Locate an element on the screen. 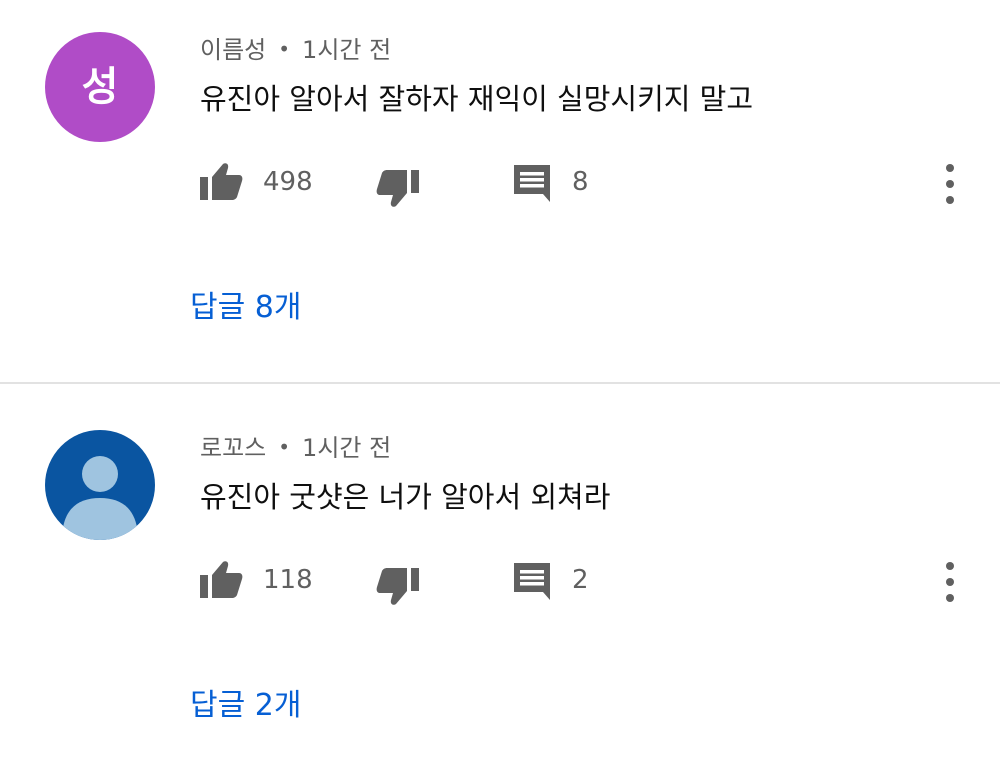 This screenshot has width=1000, height=770. reply-button: 8 is located at coordinates (550, 182).